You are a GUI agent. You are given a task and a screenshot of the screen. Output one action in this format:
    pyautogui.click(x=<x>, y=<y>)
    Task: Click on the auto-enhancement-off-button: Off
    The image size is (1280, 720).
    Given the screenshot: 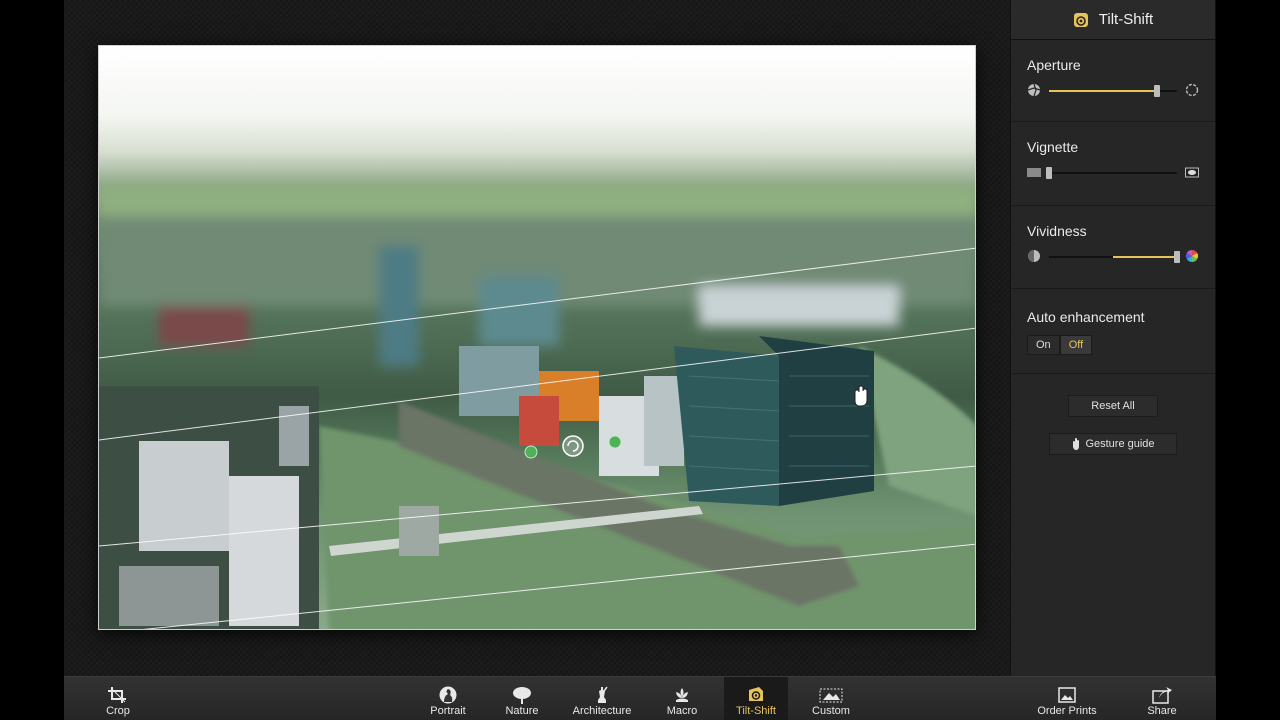 What is the action you would take?
    pyautogui.click(x=1076, y=345)
    